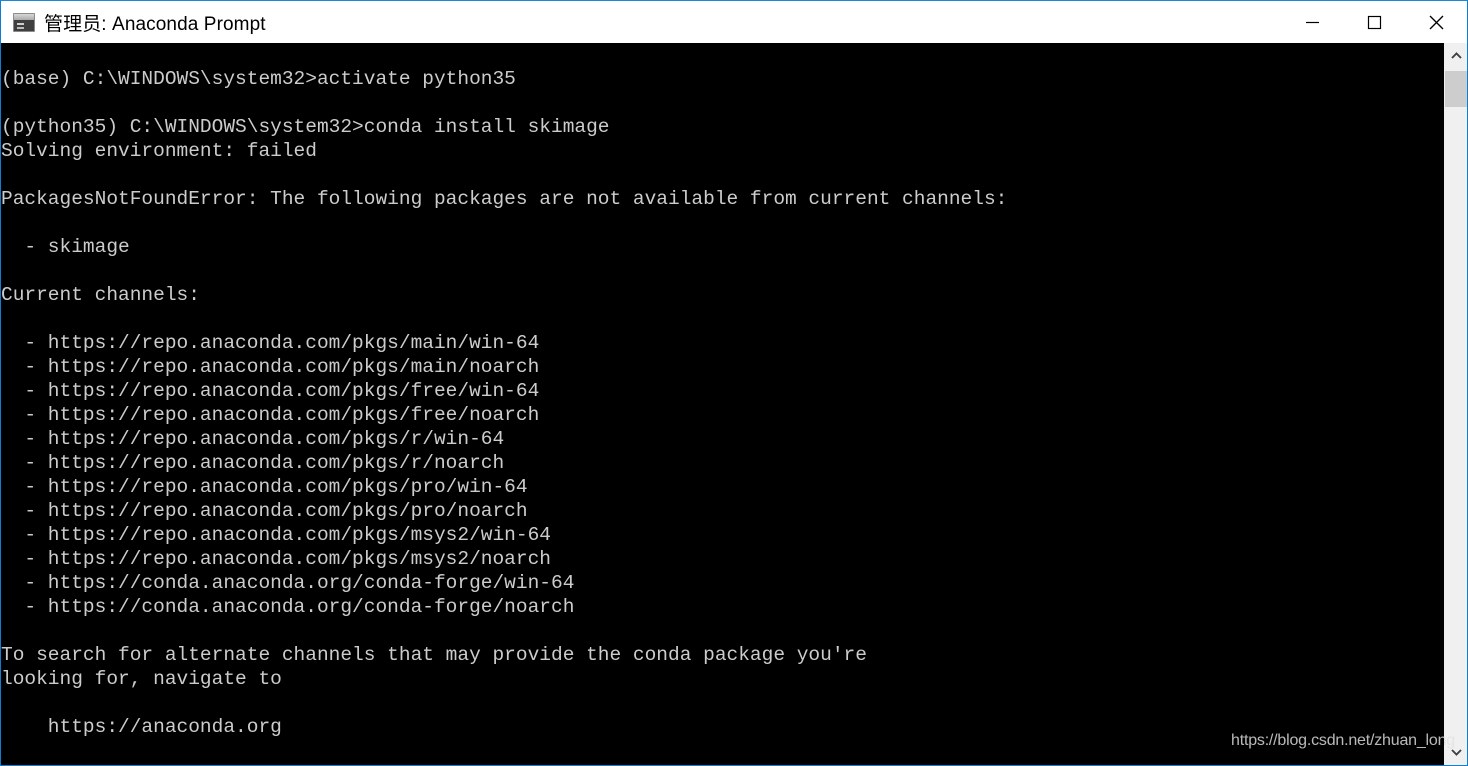 Image resolution: width=1468 pixels, height=766 pixels. I want to click on scroll-up-button, so click(1456, 56).